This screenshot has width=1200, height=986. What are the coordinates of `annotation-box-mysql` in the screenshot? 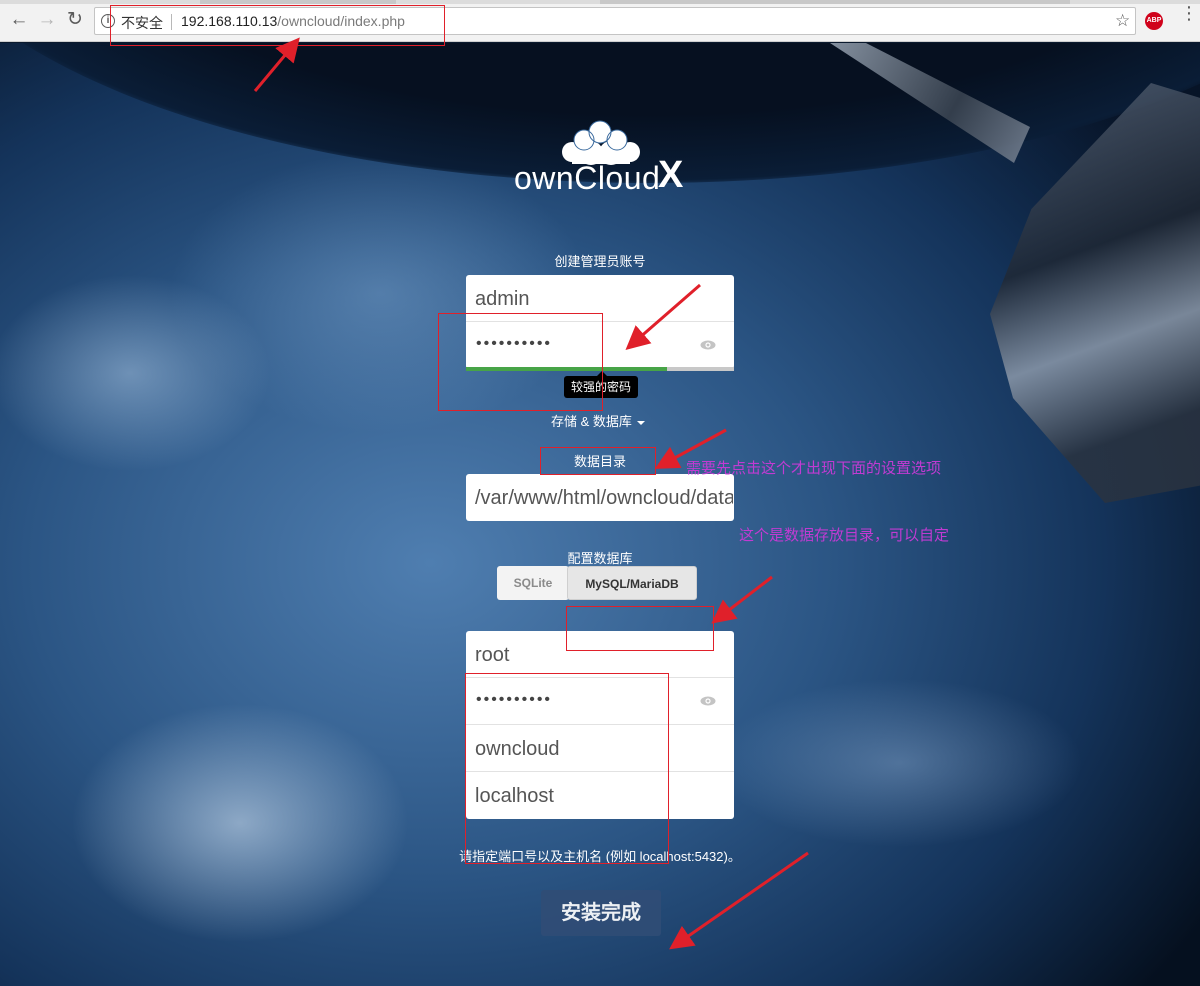 It's located at (640, 628).